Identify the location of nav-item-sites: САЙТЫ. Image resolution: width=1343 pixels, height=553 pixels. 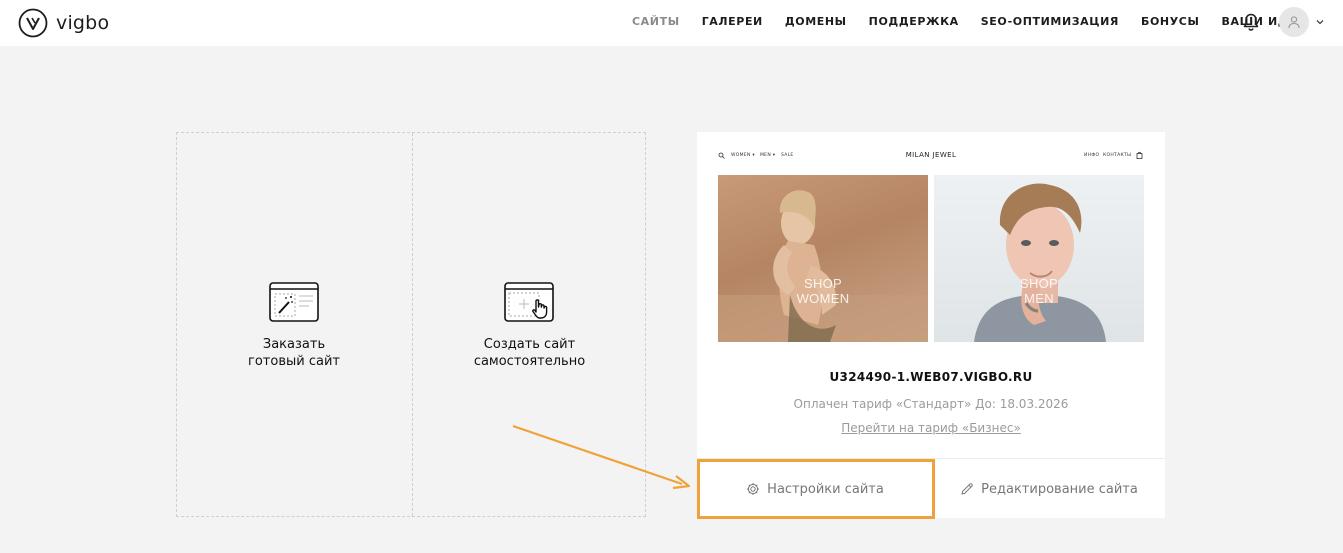
(656, 21).